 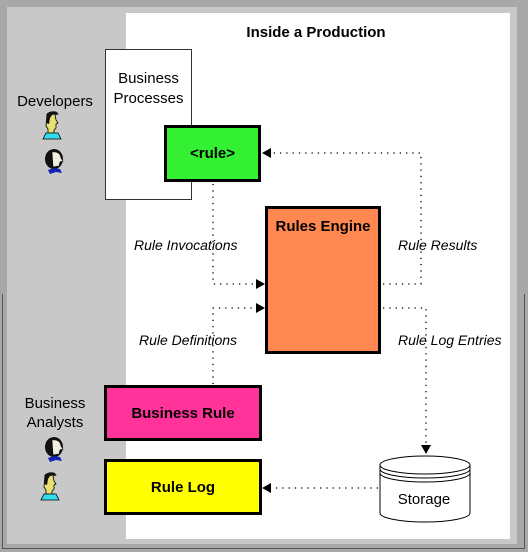 I want to click on storage-icon, so click(x=425, y=489).